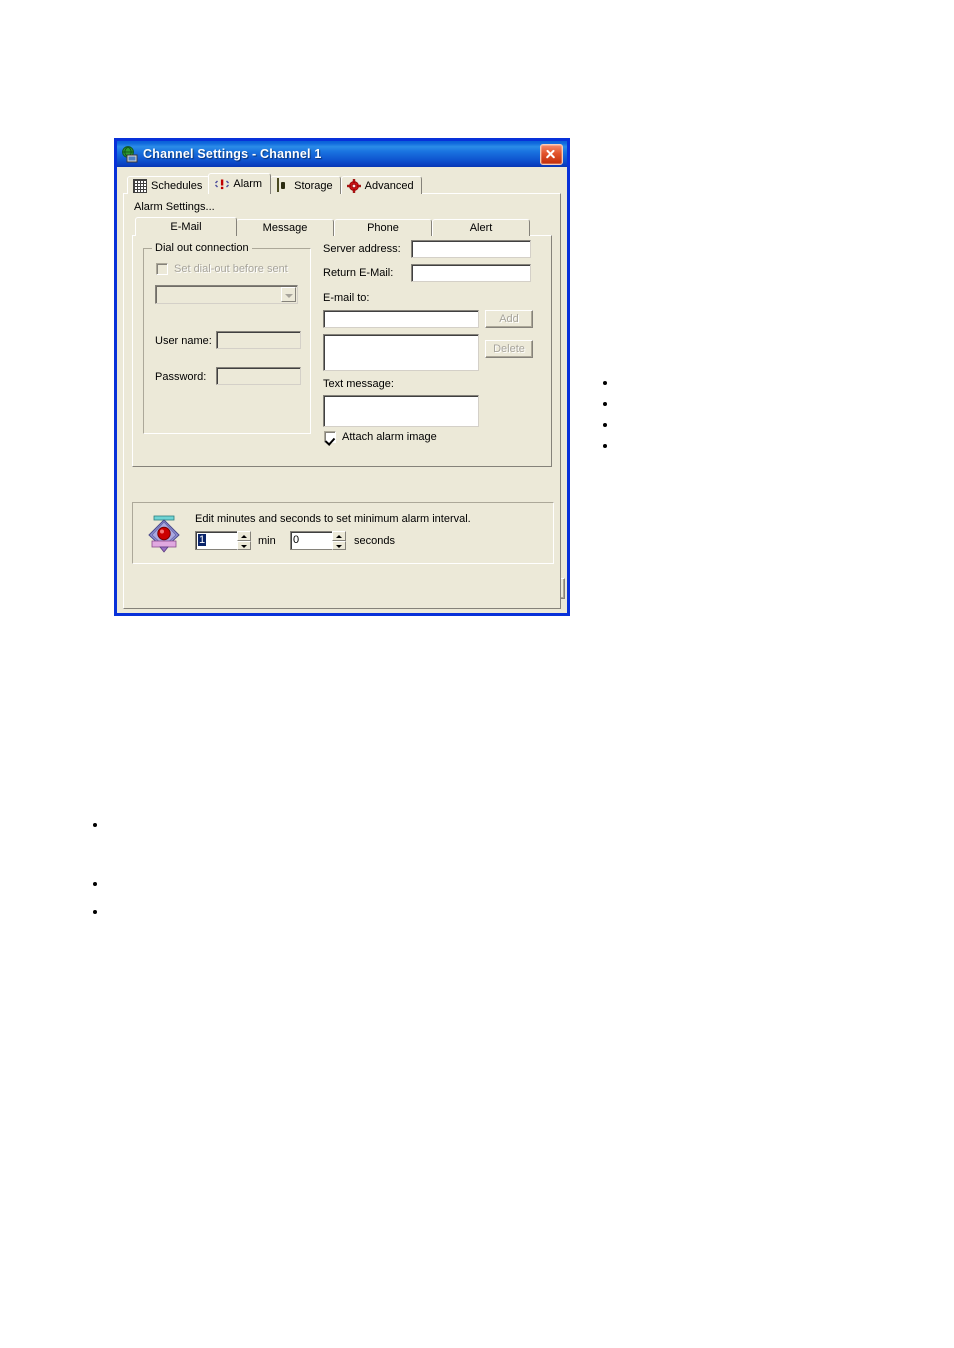 This screenshot has height=1348, width=954. I want to click on set-dial-out-checkbox-row: Set dial-out before sent, so click(222, 269).